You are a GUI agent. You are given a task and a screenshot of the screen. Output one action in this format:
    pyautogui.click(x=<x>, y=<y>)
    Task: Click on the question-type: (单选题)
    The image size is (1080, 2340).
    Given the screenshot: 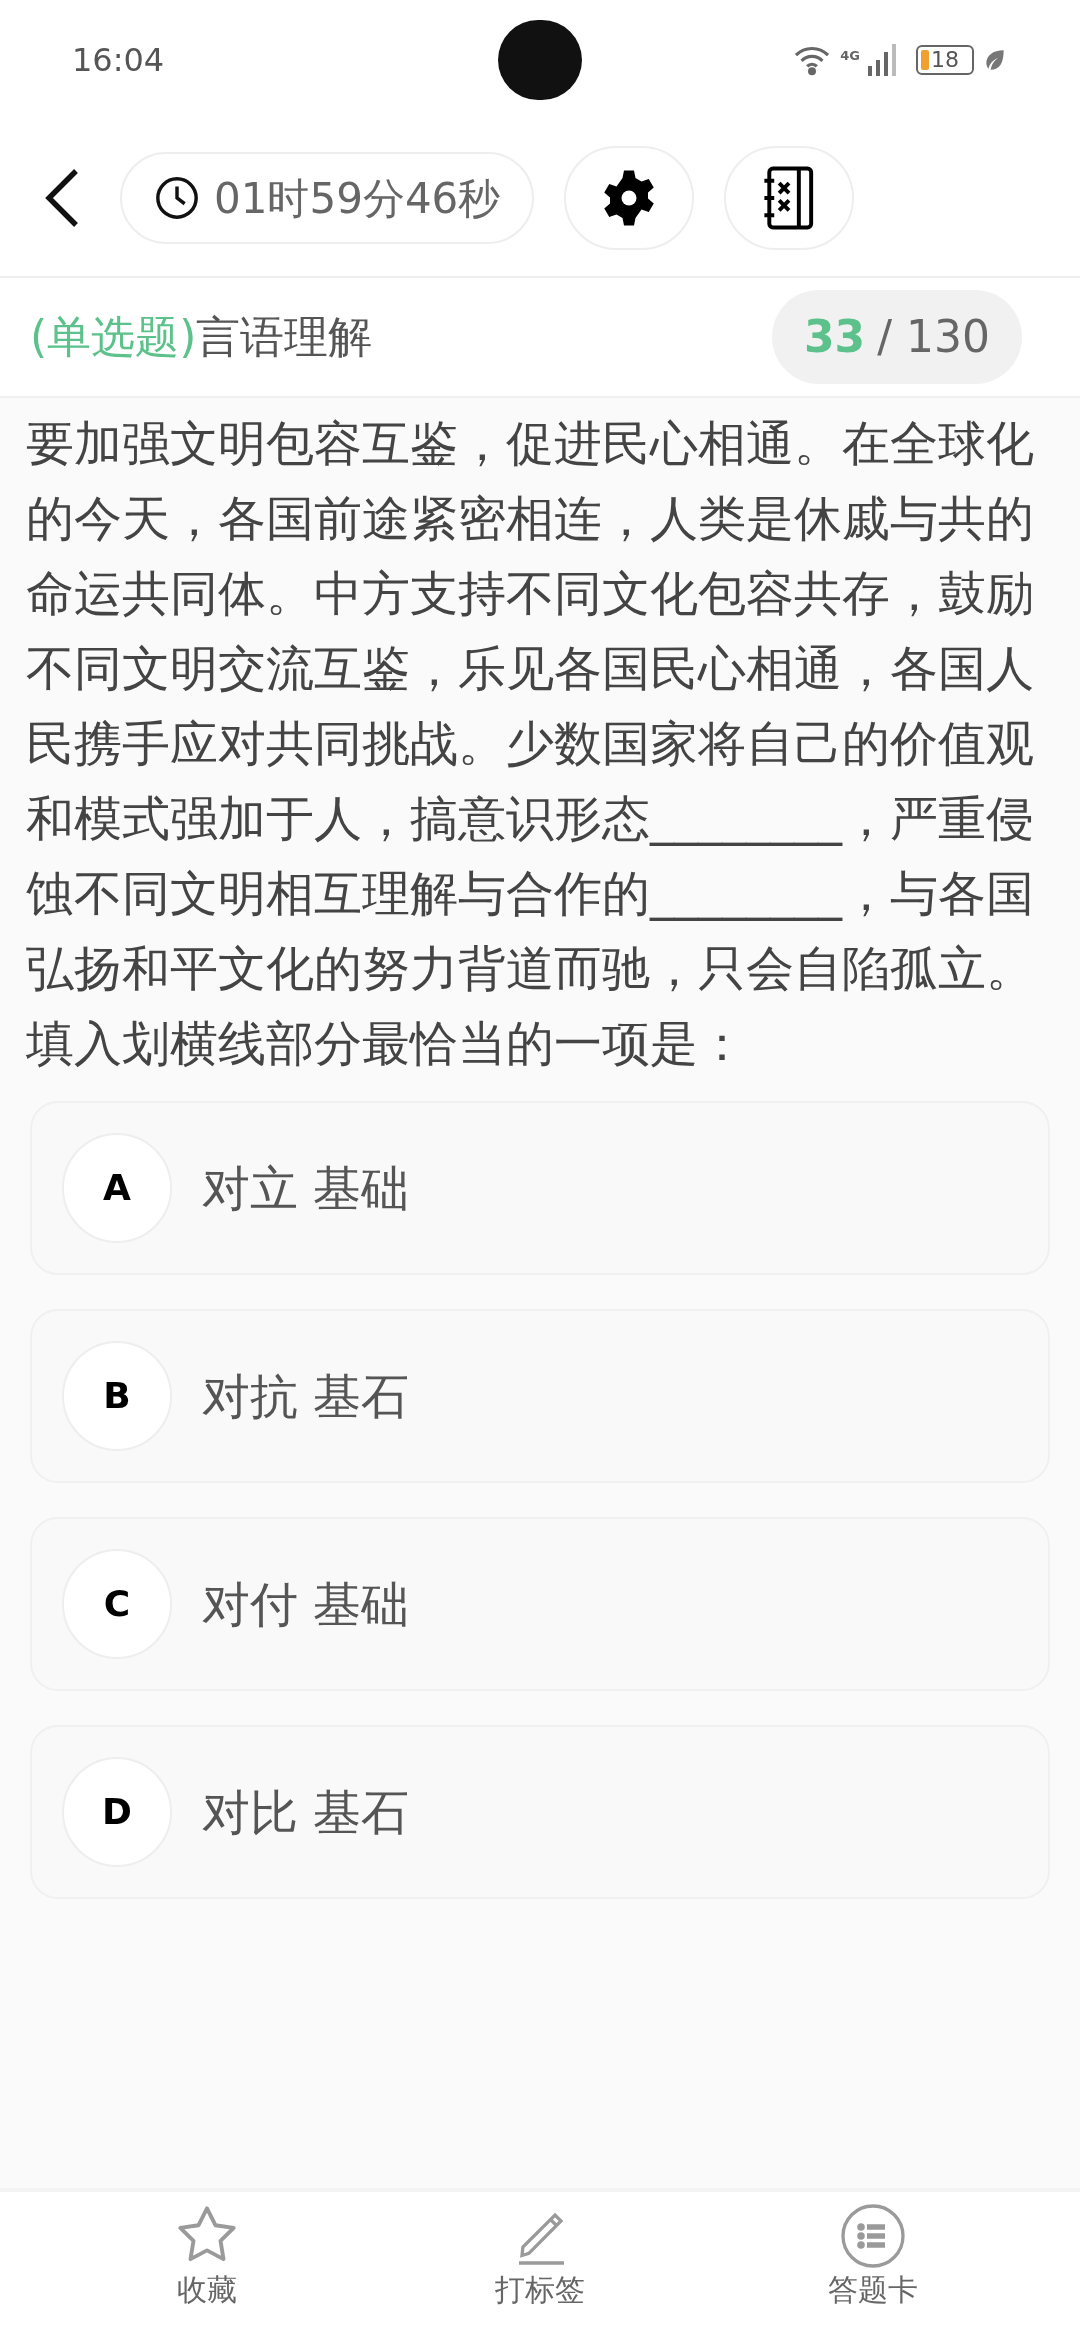 What is the action you would take?
    pyautogui.click(x=113, y=337)
    